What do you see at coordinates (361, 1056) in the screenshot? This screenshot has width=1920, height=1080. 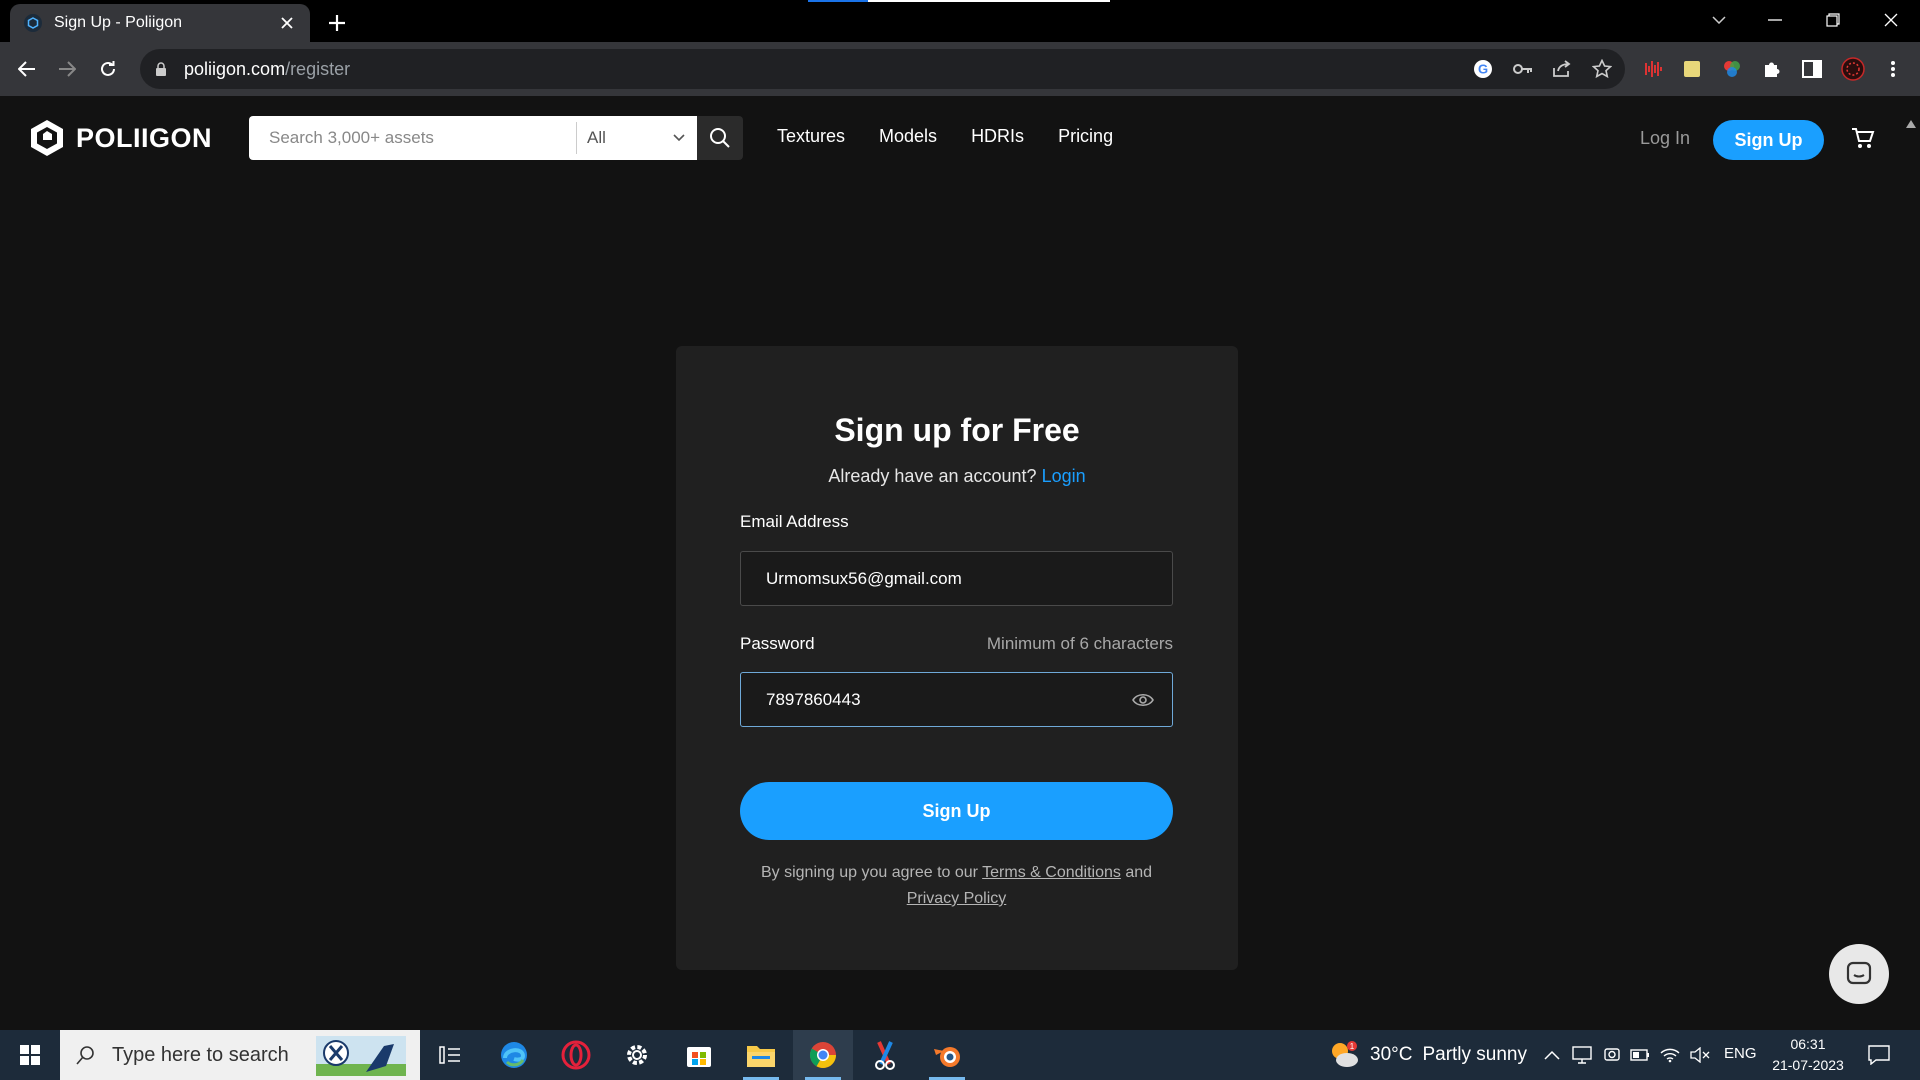 I see `search-highlight-art-icon` at bounding box center [361, 1056].